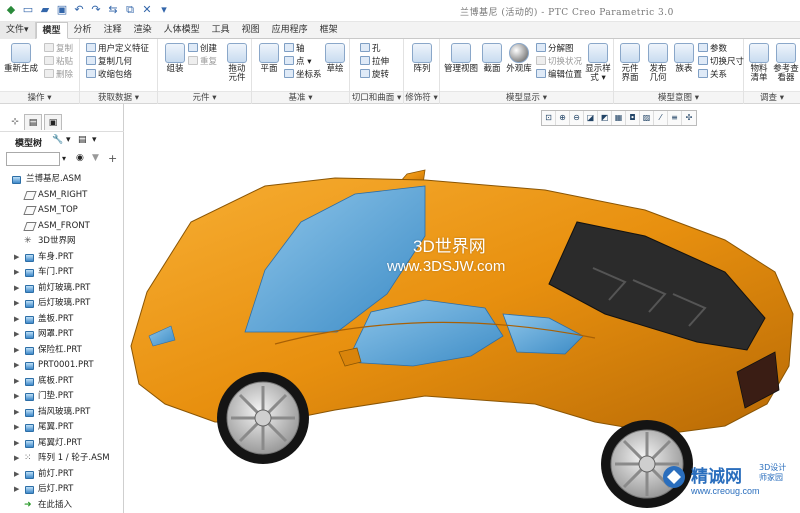 The image size is (800, 513). What do you see at coordinates (519, 58) in the screenshot?
I see `appearance-gallery-button: 外观库` at bounding box center [519, 58].